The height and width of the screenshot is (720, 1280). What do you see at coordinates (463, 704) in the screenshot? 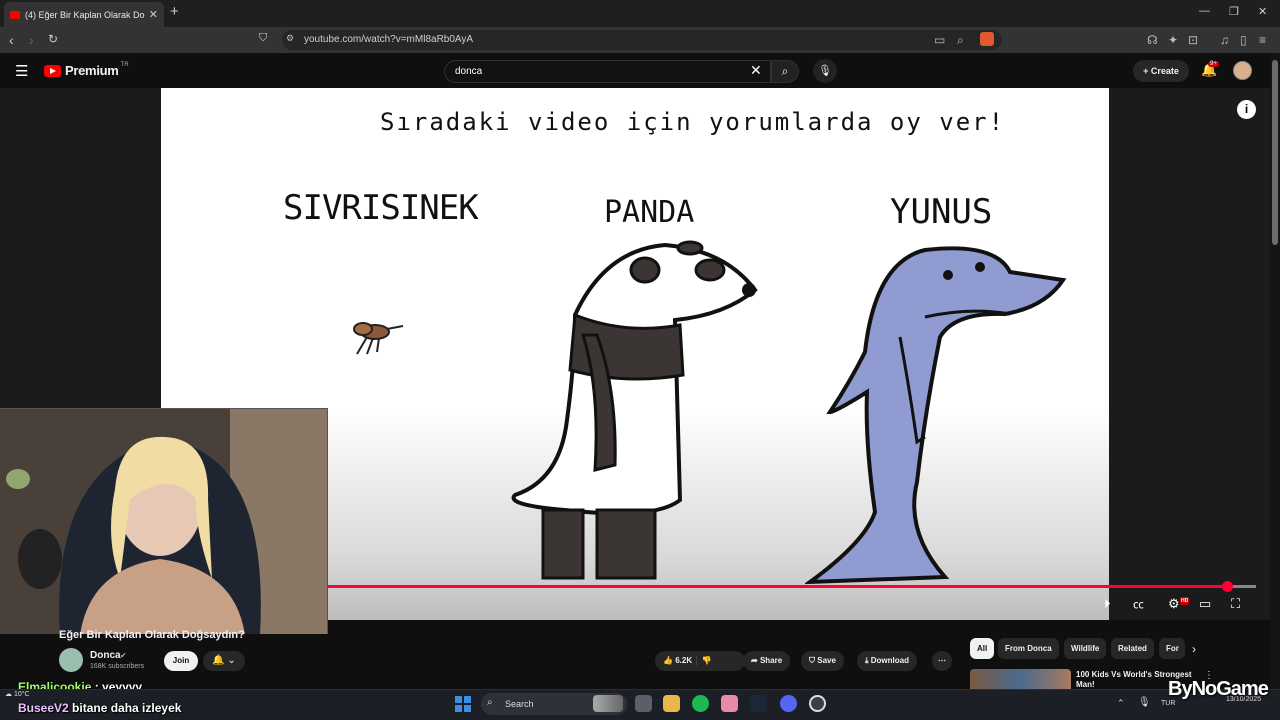
I see `windows-start-icon` at bounding box center [463, 704].